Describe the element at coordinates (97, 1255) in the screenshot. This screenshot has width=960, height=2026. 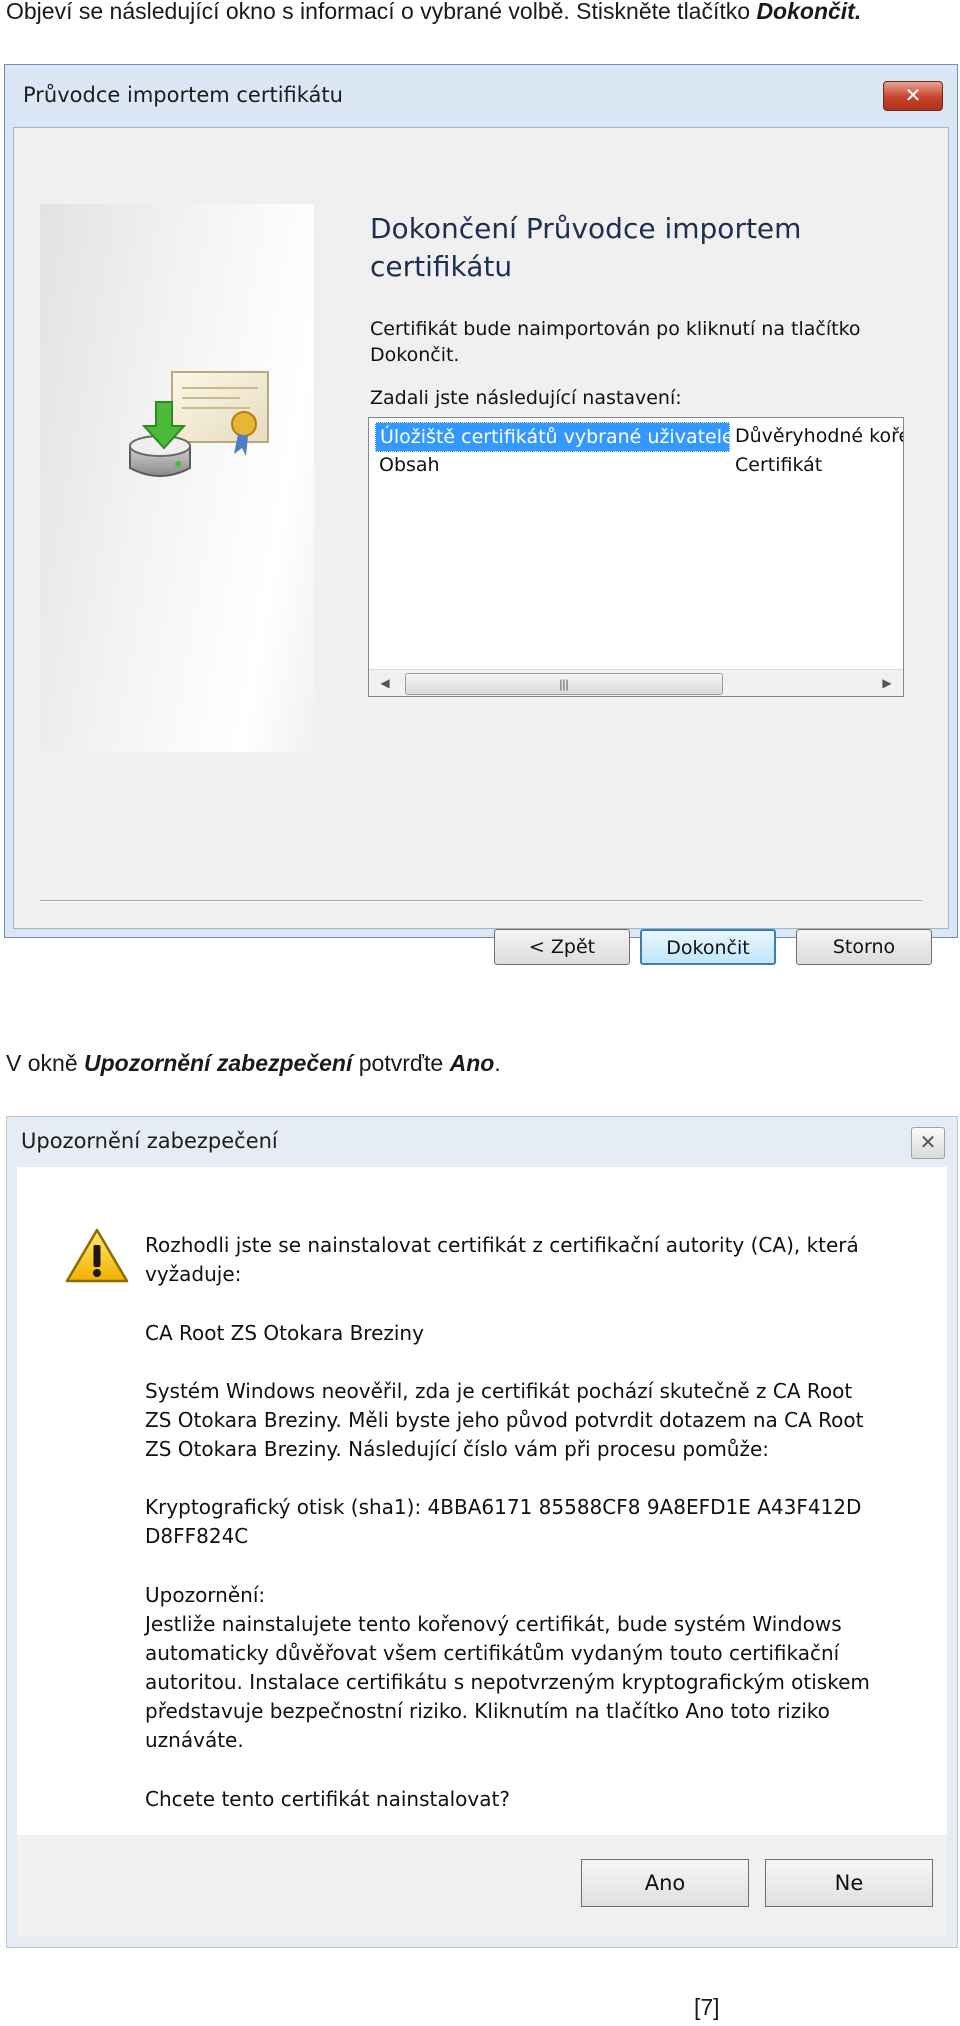
I see `warning-icon` at that location.